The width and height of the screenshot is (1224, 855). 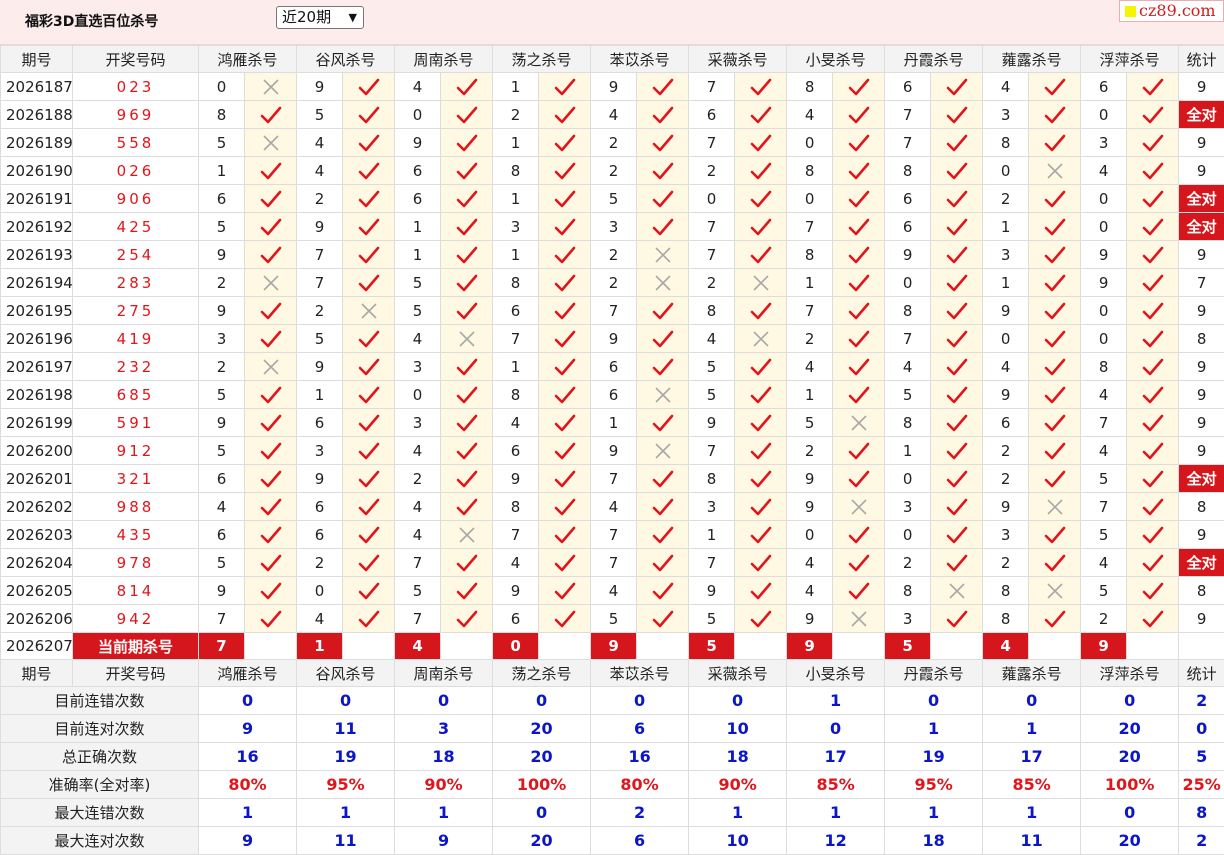 What do you see at coordinates (136, 673) in the screenshot?
I see `col-header-draw: 开奖号码` at bounding box center [136, 673].